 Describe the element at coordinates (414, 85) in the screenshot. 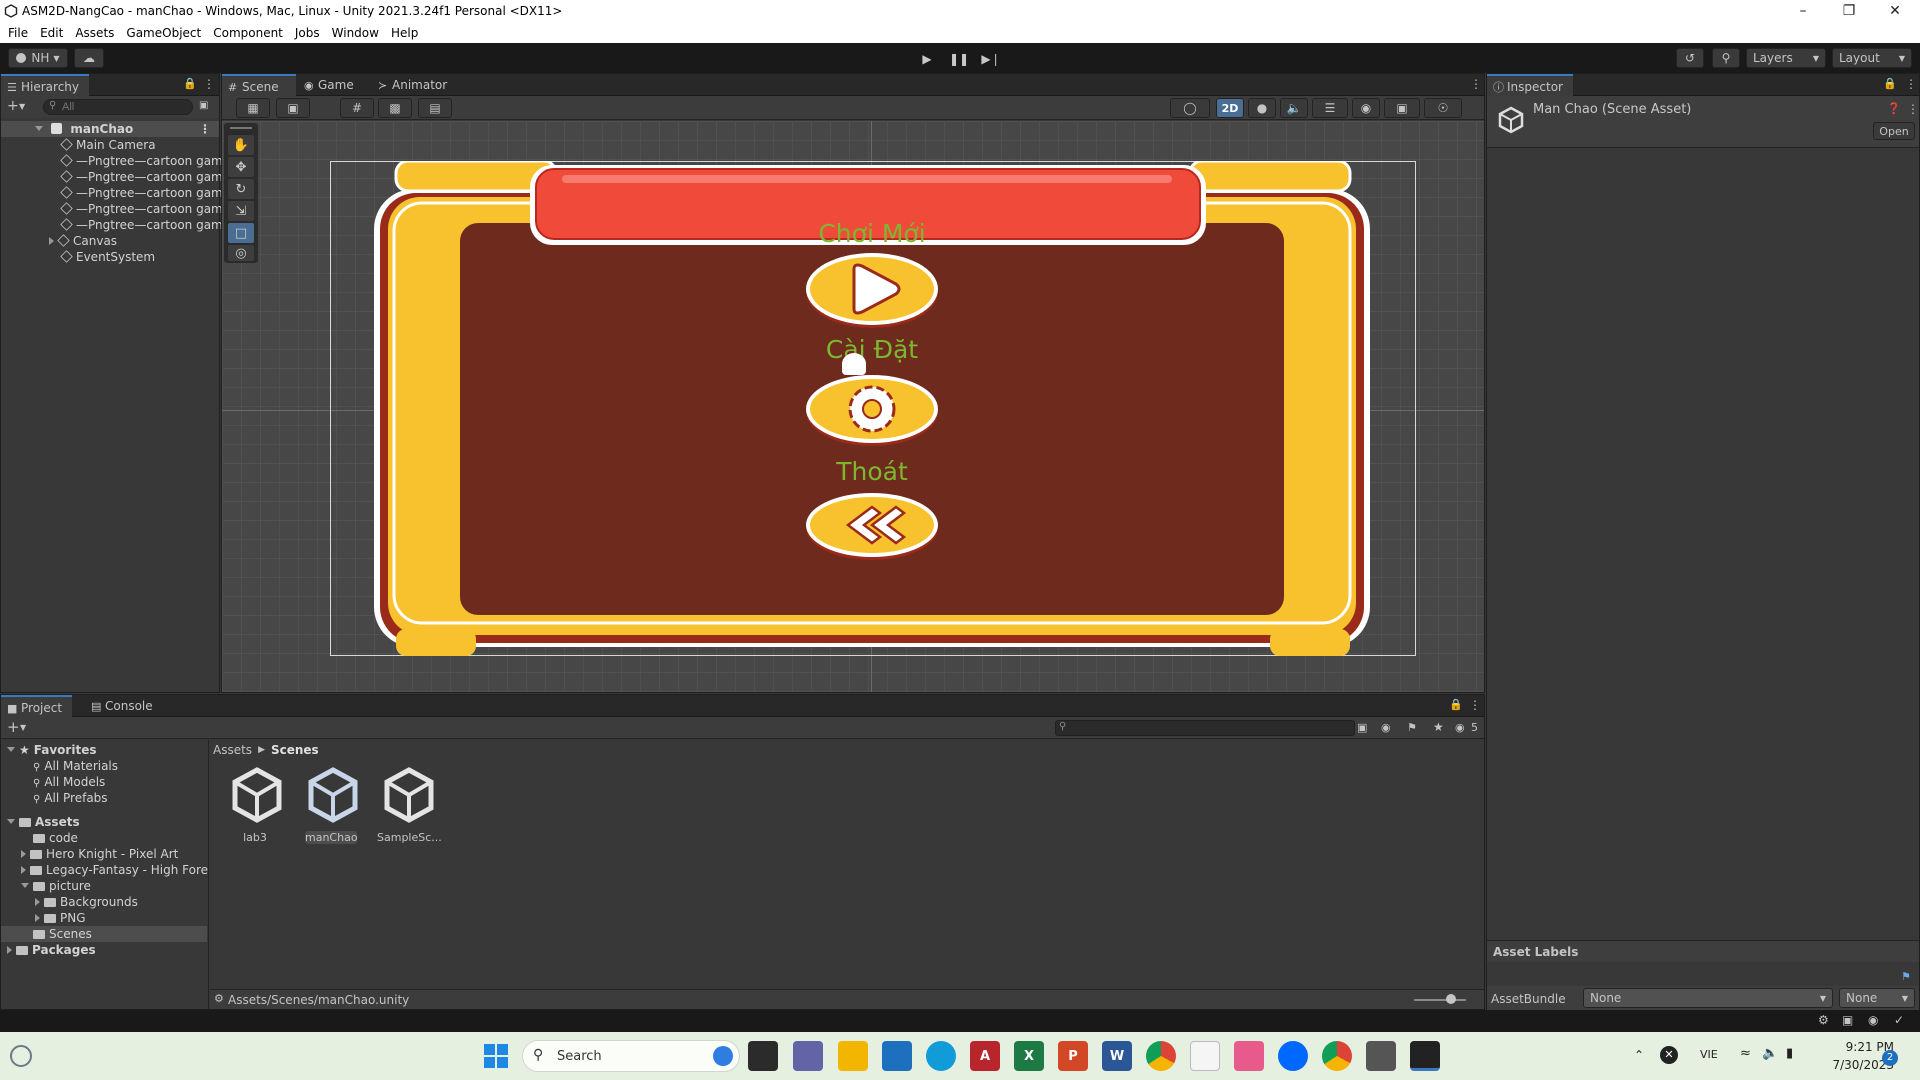

I see `tab-animator: ≻ Animator` at that location.